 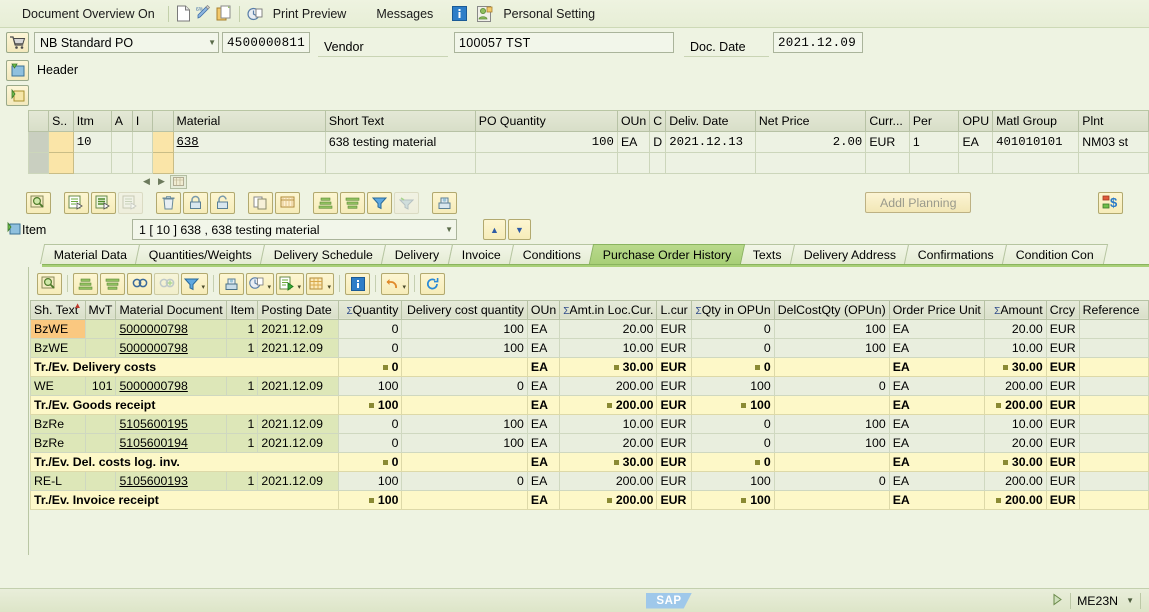 I want to click on item-detail-icon, so click(x=14, y=230).